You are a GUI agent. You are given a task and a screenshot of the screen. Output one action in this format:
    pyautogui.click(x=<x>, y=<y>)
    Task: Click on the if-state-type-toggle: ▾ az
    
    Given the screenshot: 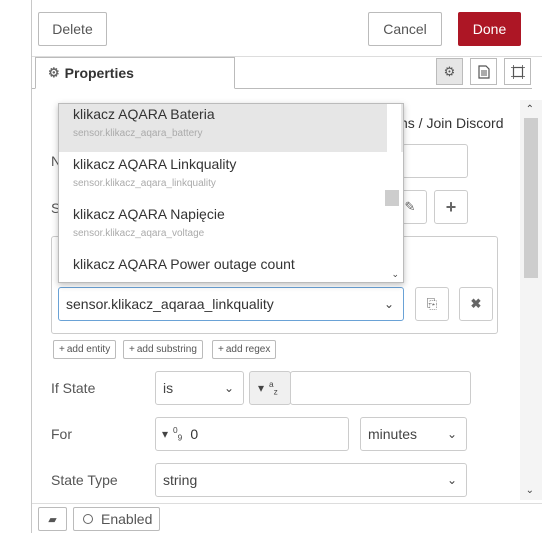 What is the action you would take?
    pyautogui.click(x=270, y=388)
    